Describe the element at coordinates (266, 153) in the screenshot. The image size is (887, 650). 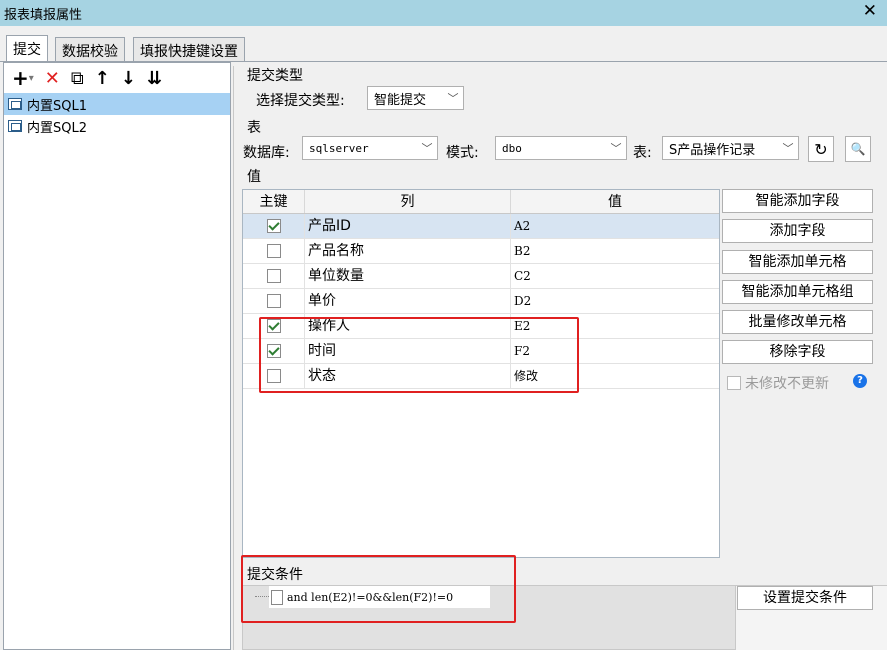
I see `database-label: 数据库:` at that location.